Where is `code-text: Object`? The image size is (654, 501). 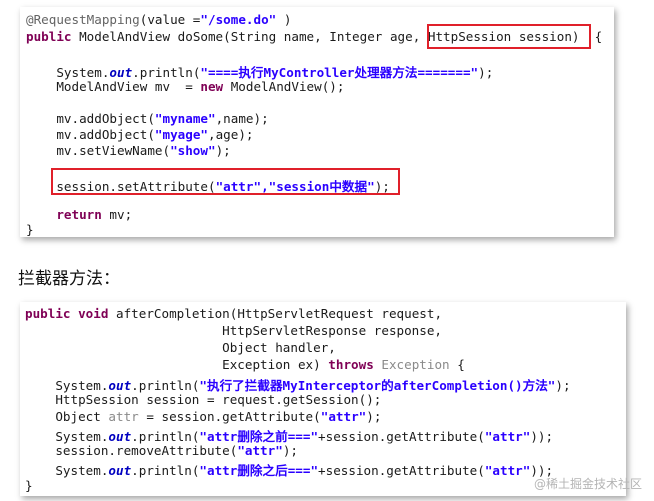 code-text: Object is located at coordinates (67, 416).